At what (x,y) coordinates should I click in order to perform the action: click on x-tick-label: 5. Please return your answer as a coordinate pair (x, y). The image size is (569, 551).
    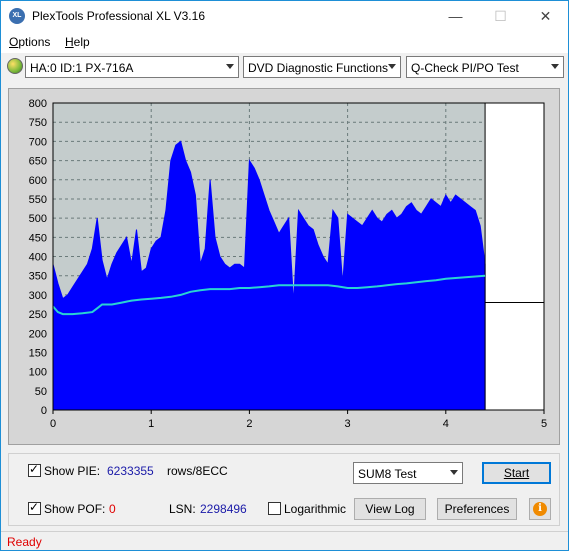
    Looking at the image, I should click on (544, 424).